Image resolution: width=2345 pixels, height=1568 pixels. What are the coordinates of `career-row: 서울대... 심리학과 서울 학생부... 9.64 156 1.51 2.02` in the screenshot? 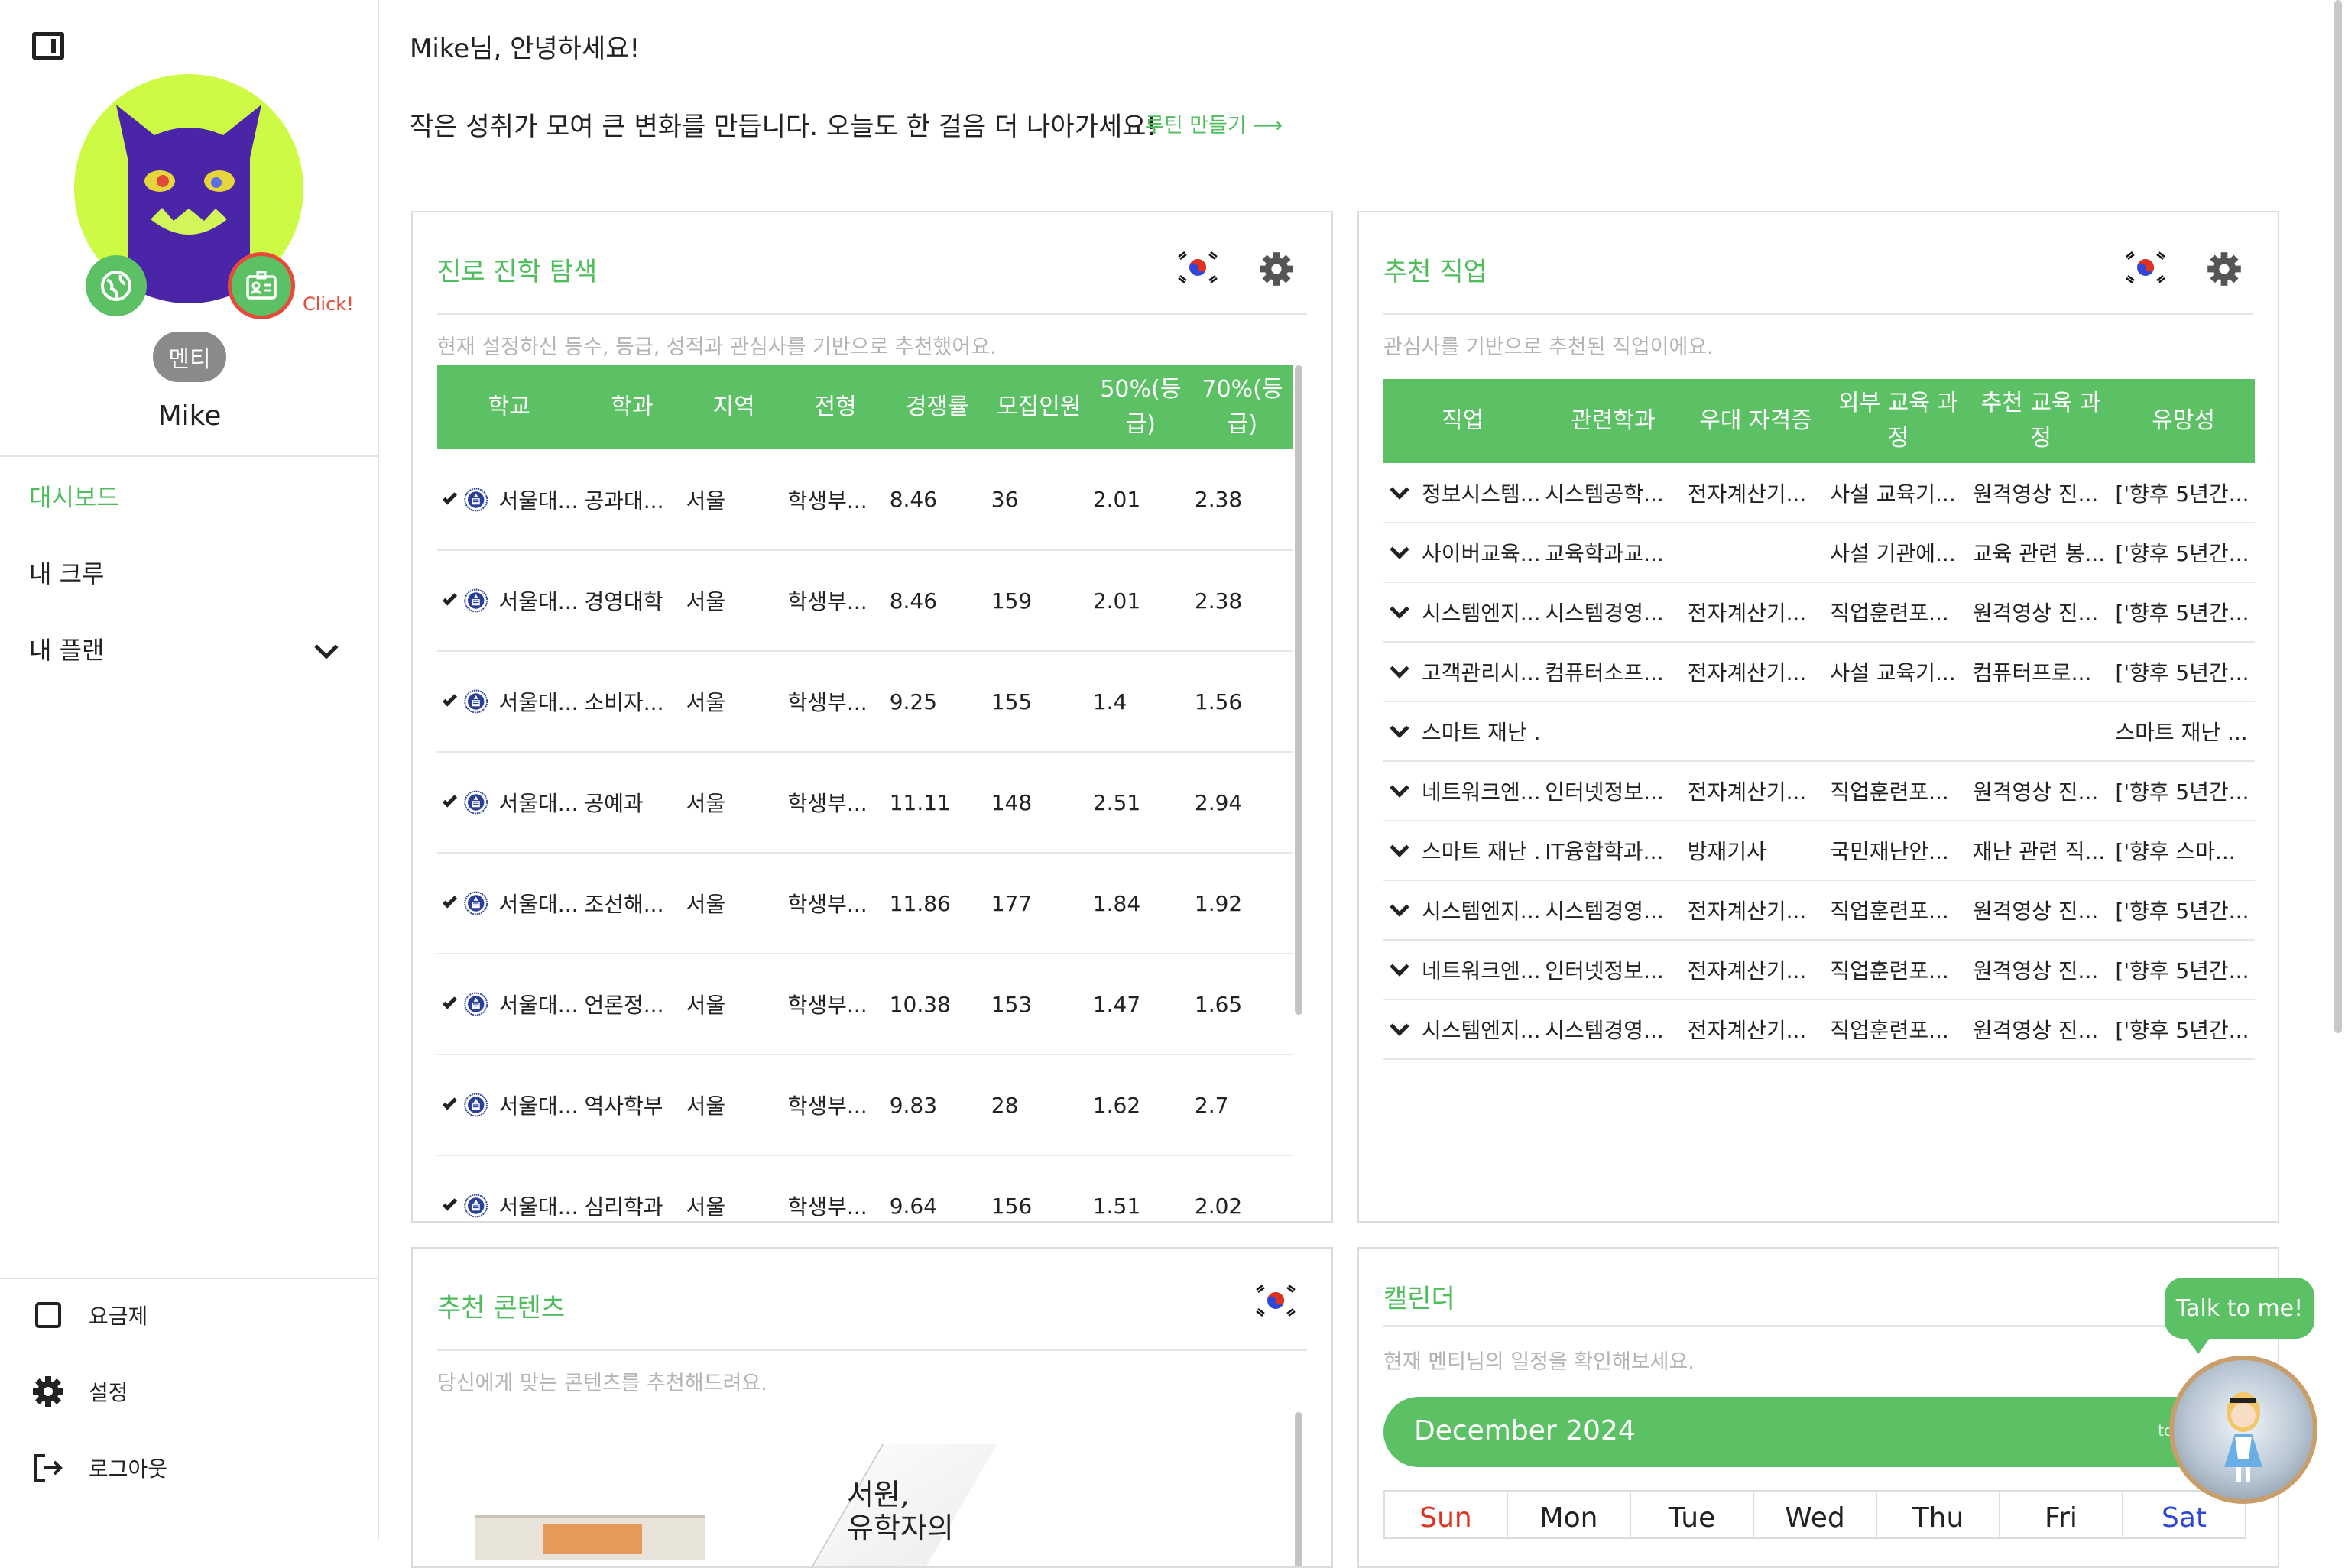 It's located at (865, 1188).